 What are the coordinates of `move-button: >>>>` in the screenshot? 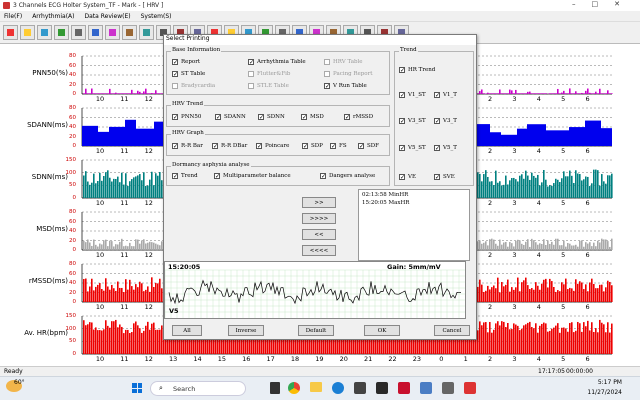 It's located at (319, 218).